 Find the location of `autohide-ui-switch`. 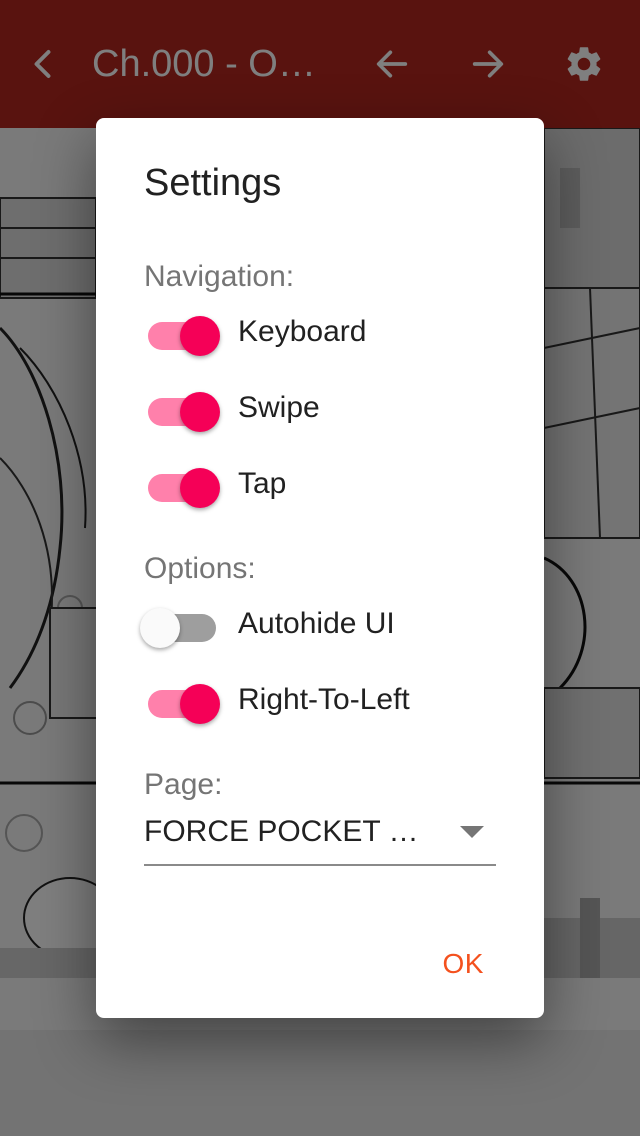

autohide-ui-switch is located at coordinates (180, 625).